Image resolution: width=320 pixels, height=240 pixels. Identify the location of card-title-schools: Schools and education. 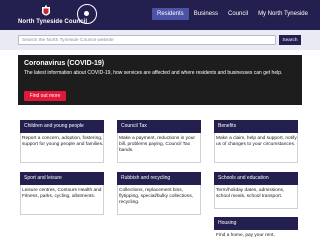
(256, 178).